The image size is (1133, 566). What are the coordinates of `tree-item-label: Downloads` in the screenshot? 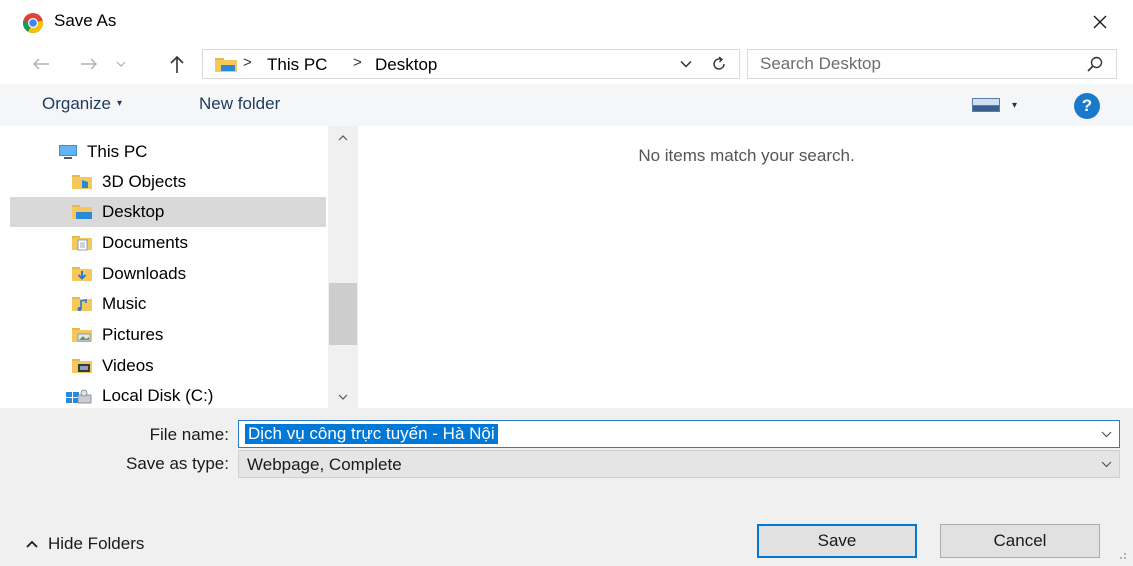 It's located at (144, 273).